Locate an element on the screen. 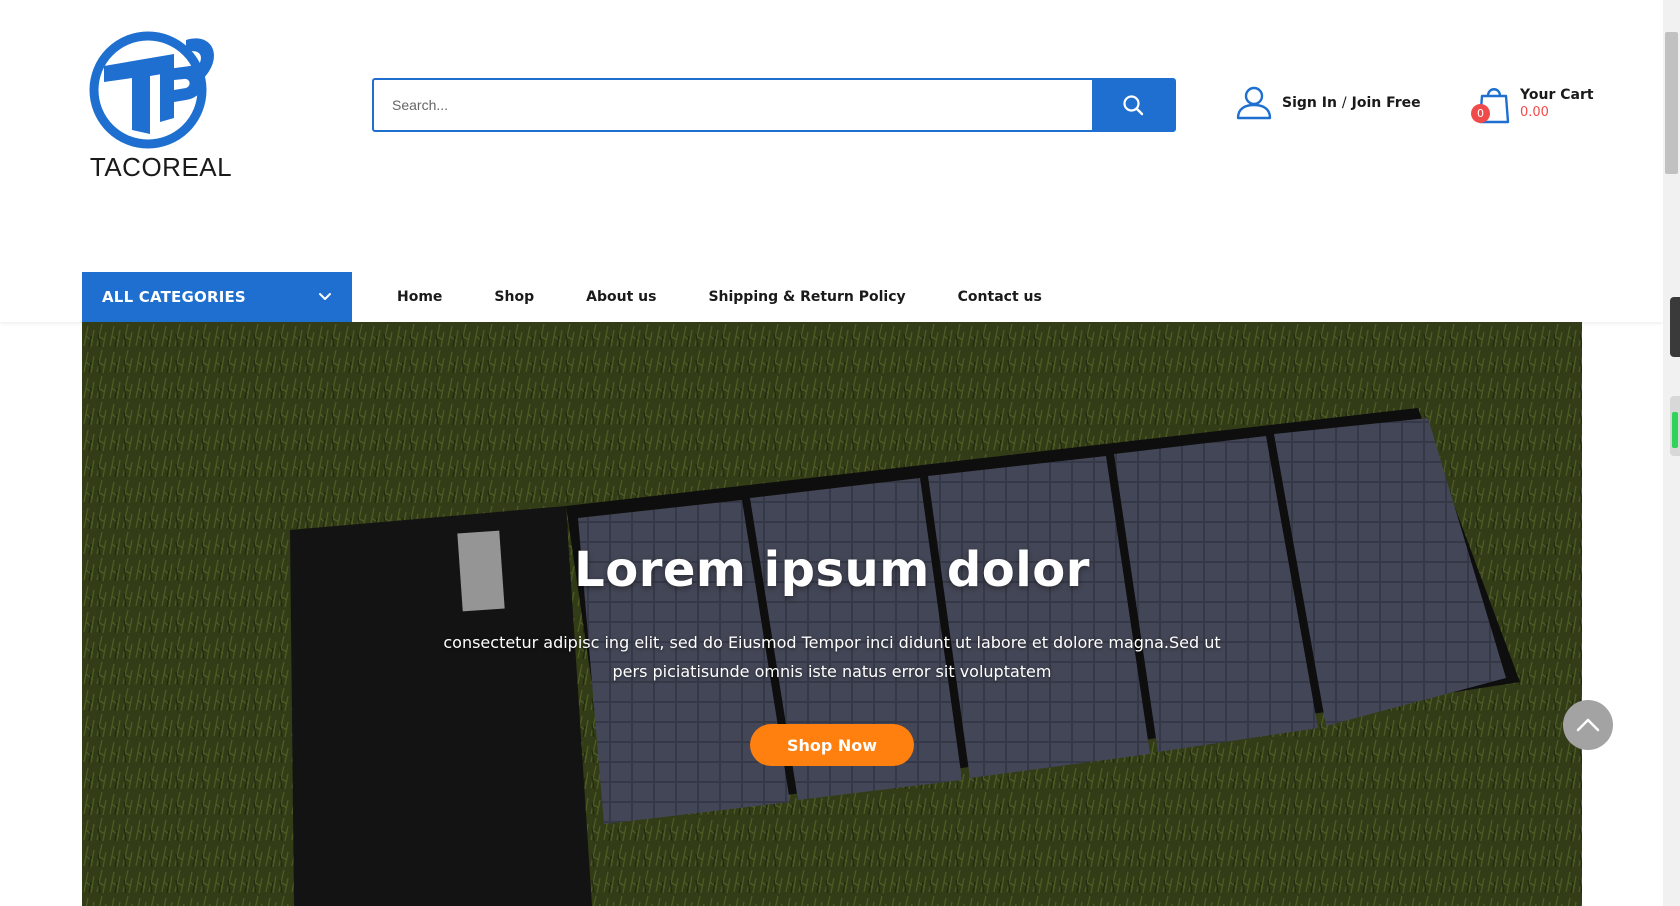 The image size is (1680, 906). account-label: Sign In / Join Free is located at coordinates (1351, 103).